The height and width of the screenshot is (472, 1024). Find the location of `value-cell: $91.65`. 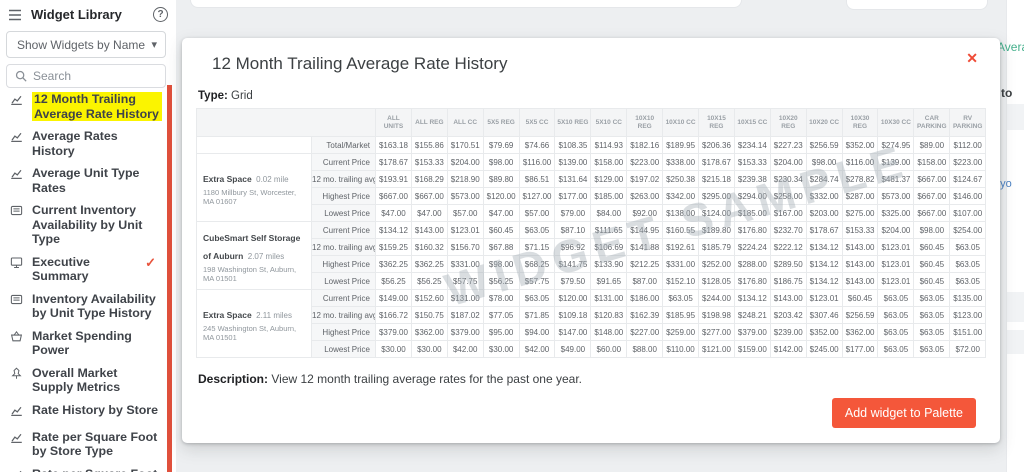

value-cell: $91.65 is located at coordinates (609, 281).